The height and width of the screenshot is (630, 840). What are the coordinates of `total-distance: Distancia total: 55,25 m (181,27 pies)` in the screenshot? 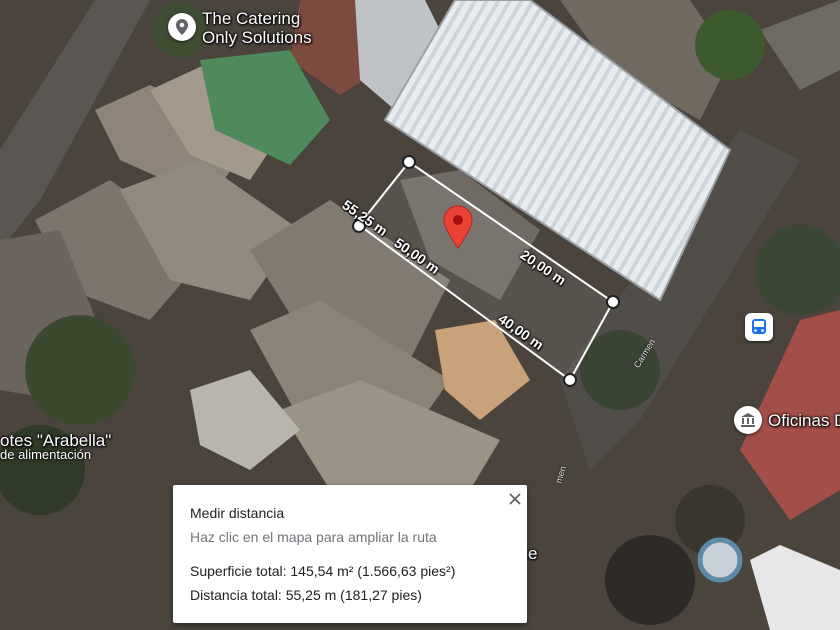 It's located at (306, 595).